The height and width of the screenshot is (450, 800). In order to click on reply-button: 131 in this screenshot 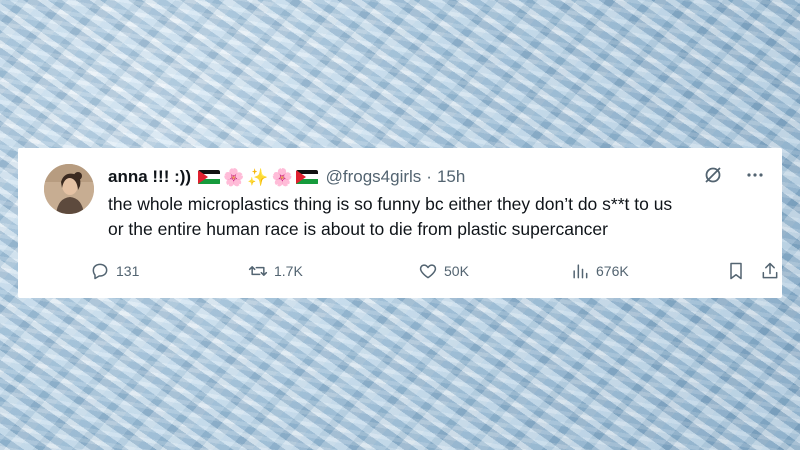, I will do `click(114, 271)`.